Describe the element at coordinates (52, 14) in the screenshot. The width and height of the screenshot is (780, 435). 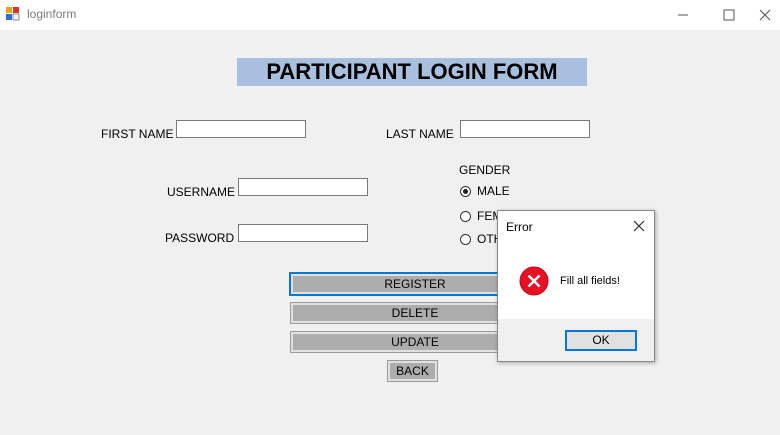
I see `window-title: loginform` at that location.